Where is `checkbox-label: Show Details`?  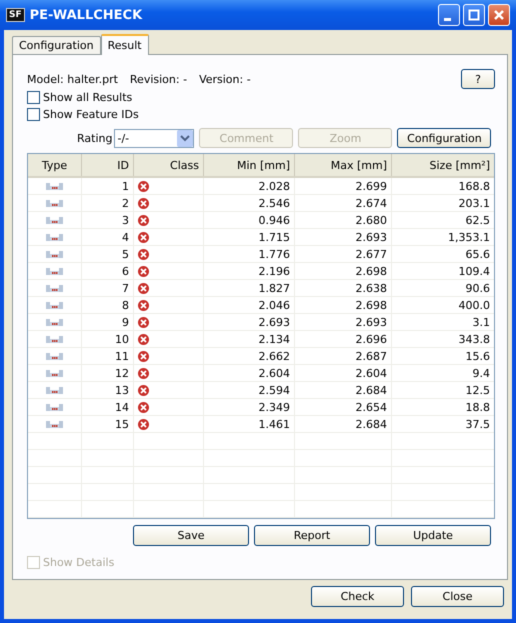
checkbox-label: Show Details is located at coordinates (78, 563).